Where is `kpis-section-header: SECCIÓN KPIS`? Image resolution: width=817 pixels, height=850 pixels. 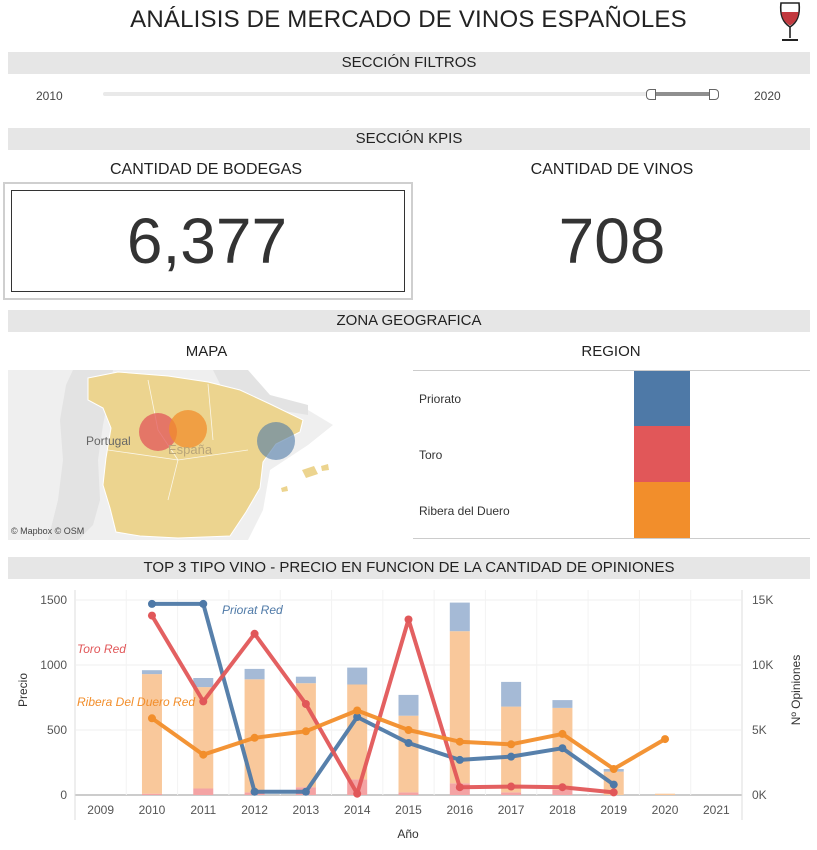 kpis-section-header: SECCIÓN KPIS is located at coordinates (409, 139).